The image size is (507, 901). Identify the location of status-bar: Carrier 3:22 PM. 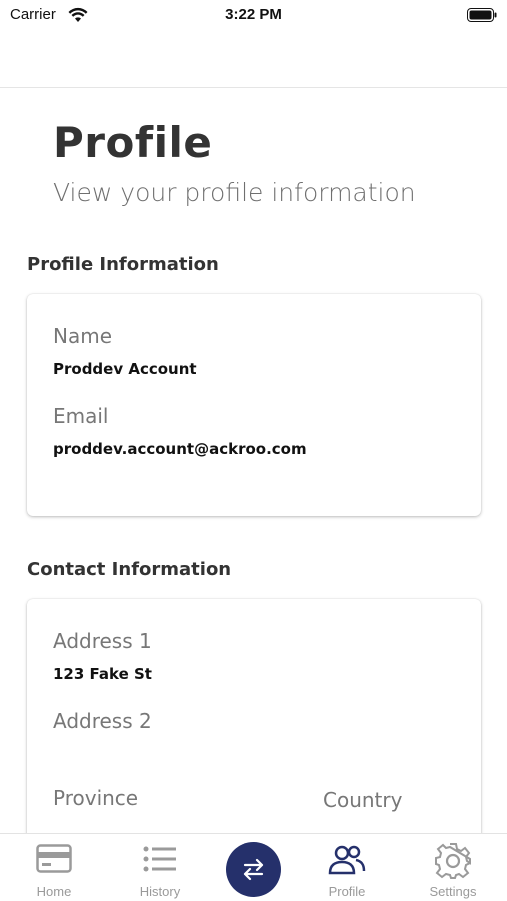
(253, 15).